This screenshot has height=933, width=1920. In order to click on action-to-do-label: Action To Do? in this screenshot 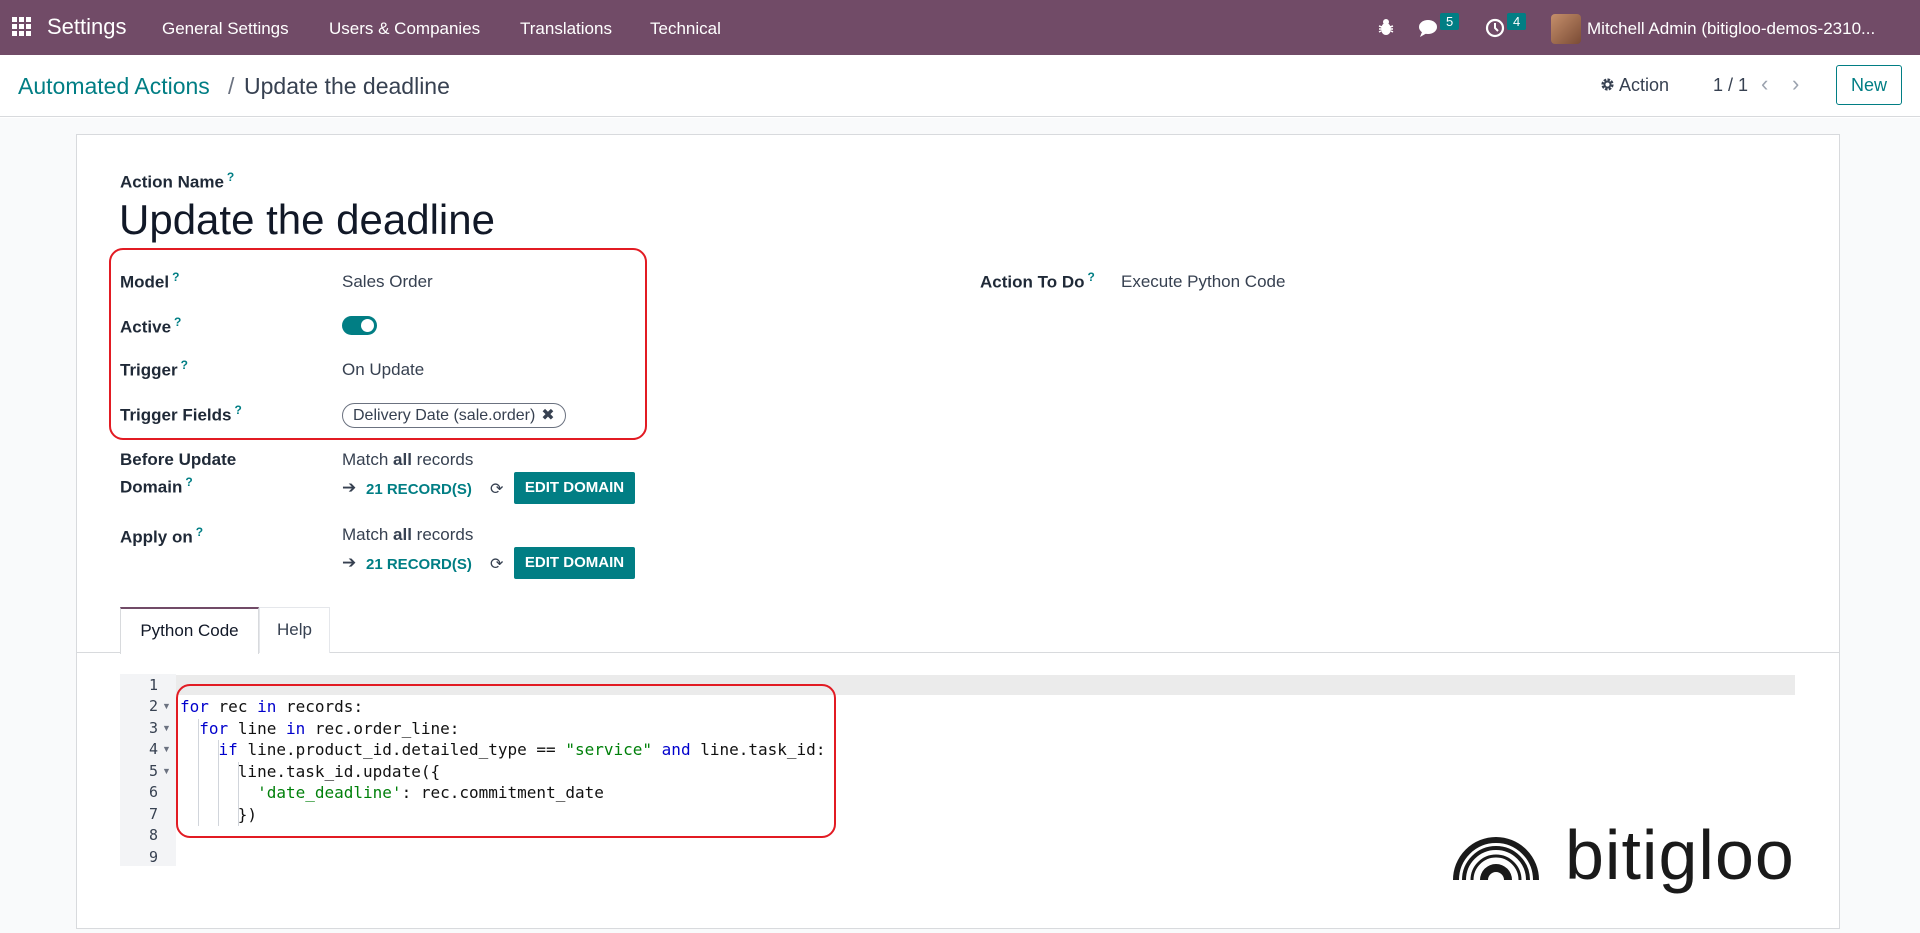, I will do `click(1037, 281)`.